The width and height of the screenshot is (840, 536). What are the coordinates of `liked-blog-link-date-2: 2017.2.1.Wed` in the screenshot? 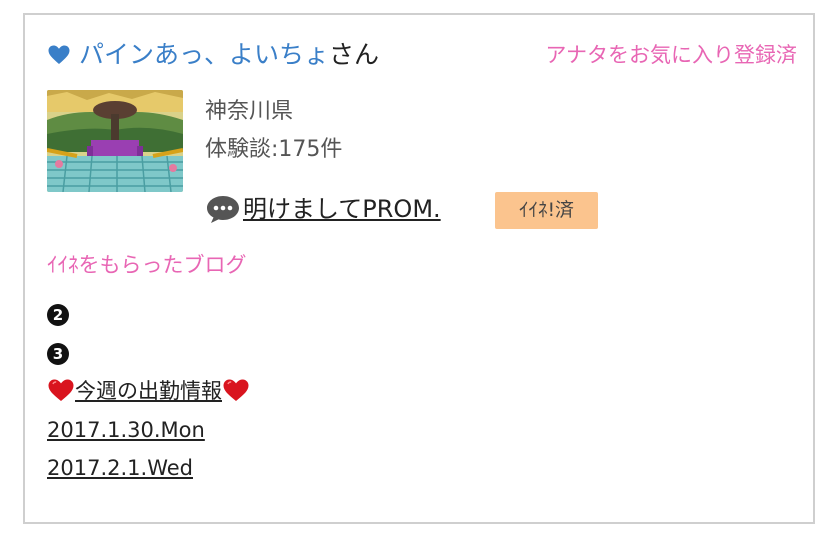 It's located at (120, 468).